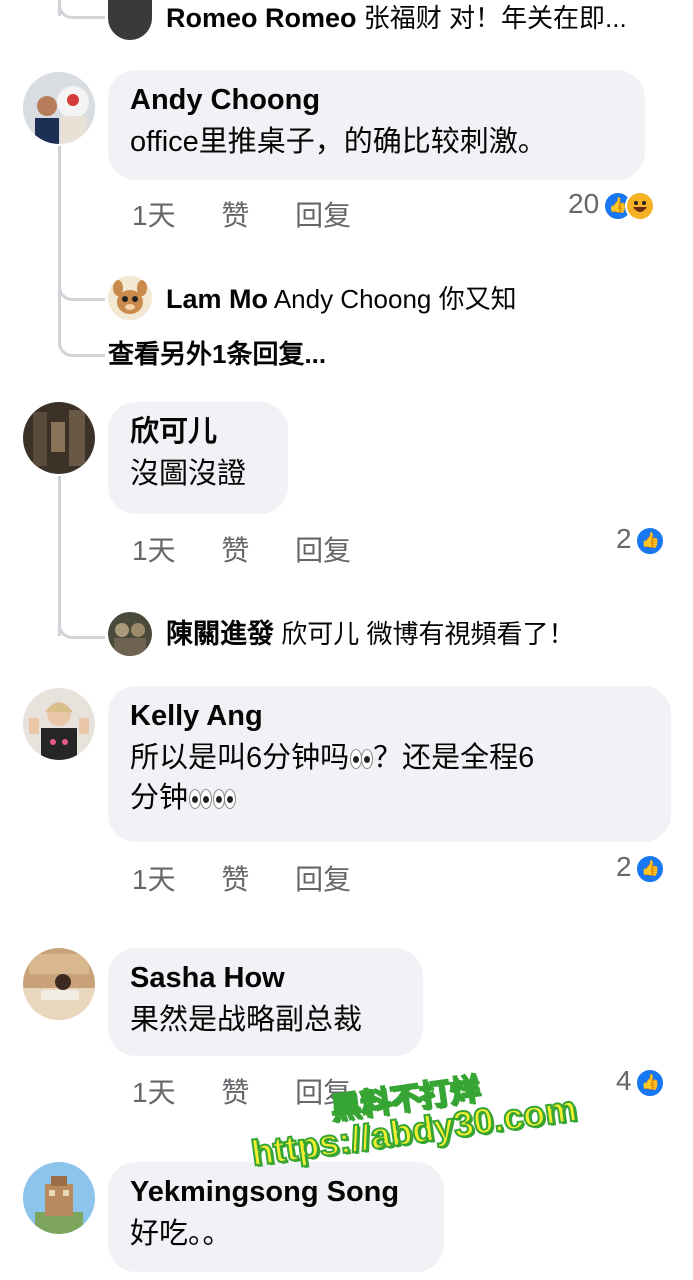 The image size is (693, 1280). What do you see at coordinates (276, 1217) in the screenshot?
I see `comment-bubble: Yekmingsong Song 好吃。。` at bounding box center [276, 1217].